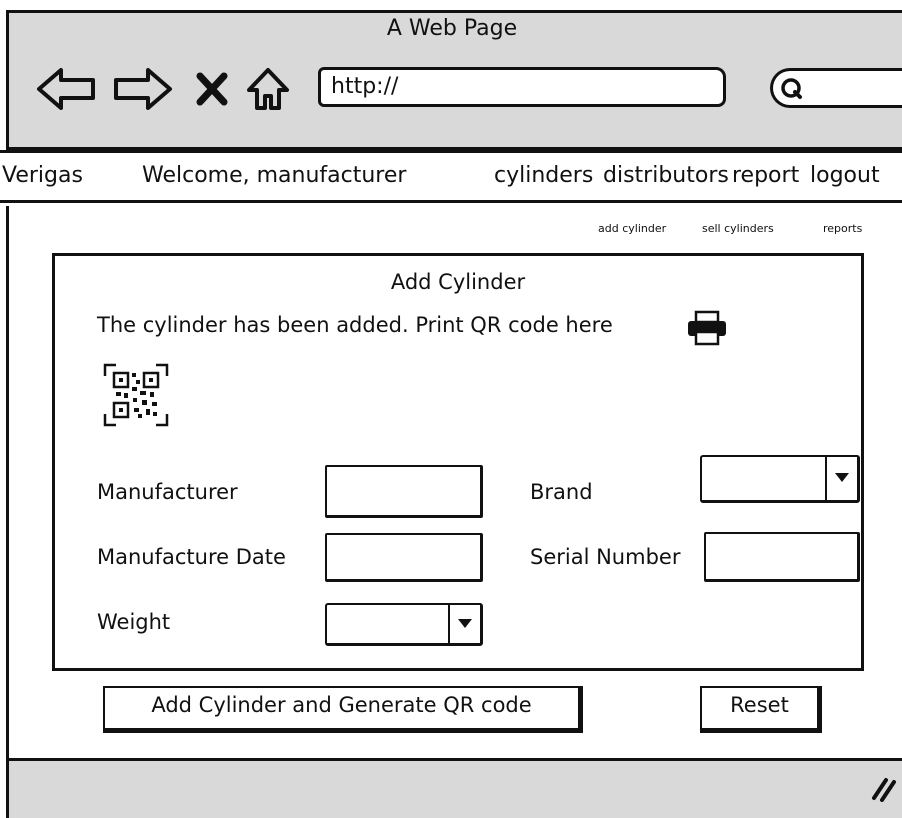 The height and width of the screenshot is (818, 902). Describe the element at coordinates (142, 89) in the screenshot. I see `forward-arrow-icon` at that location.